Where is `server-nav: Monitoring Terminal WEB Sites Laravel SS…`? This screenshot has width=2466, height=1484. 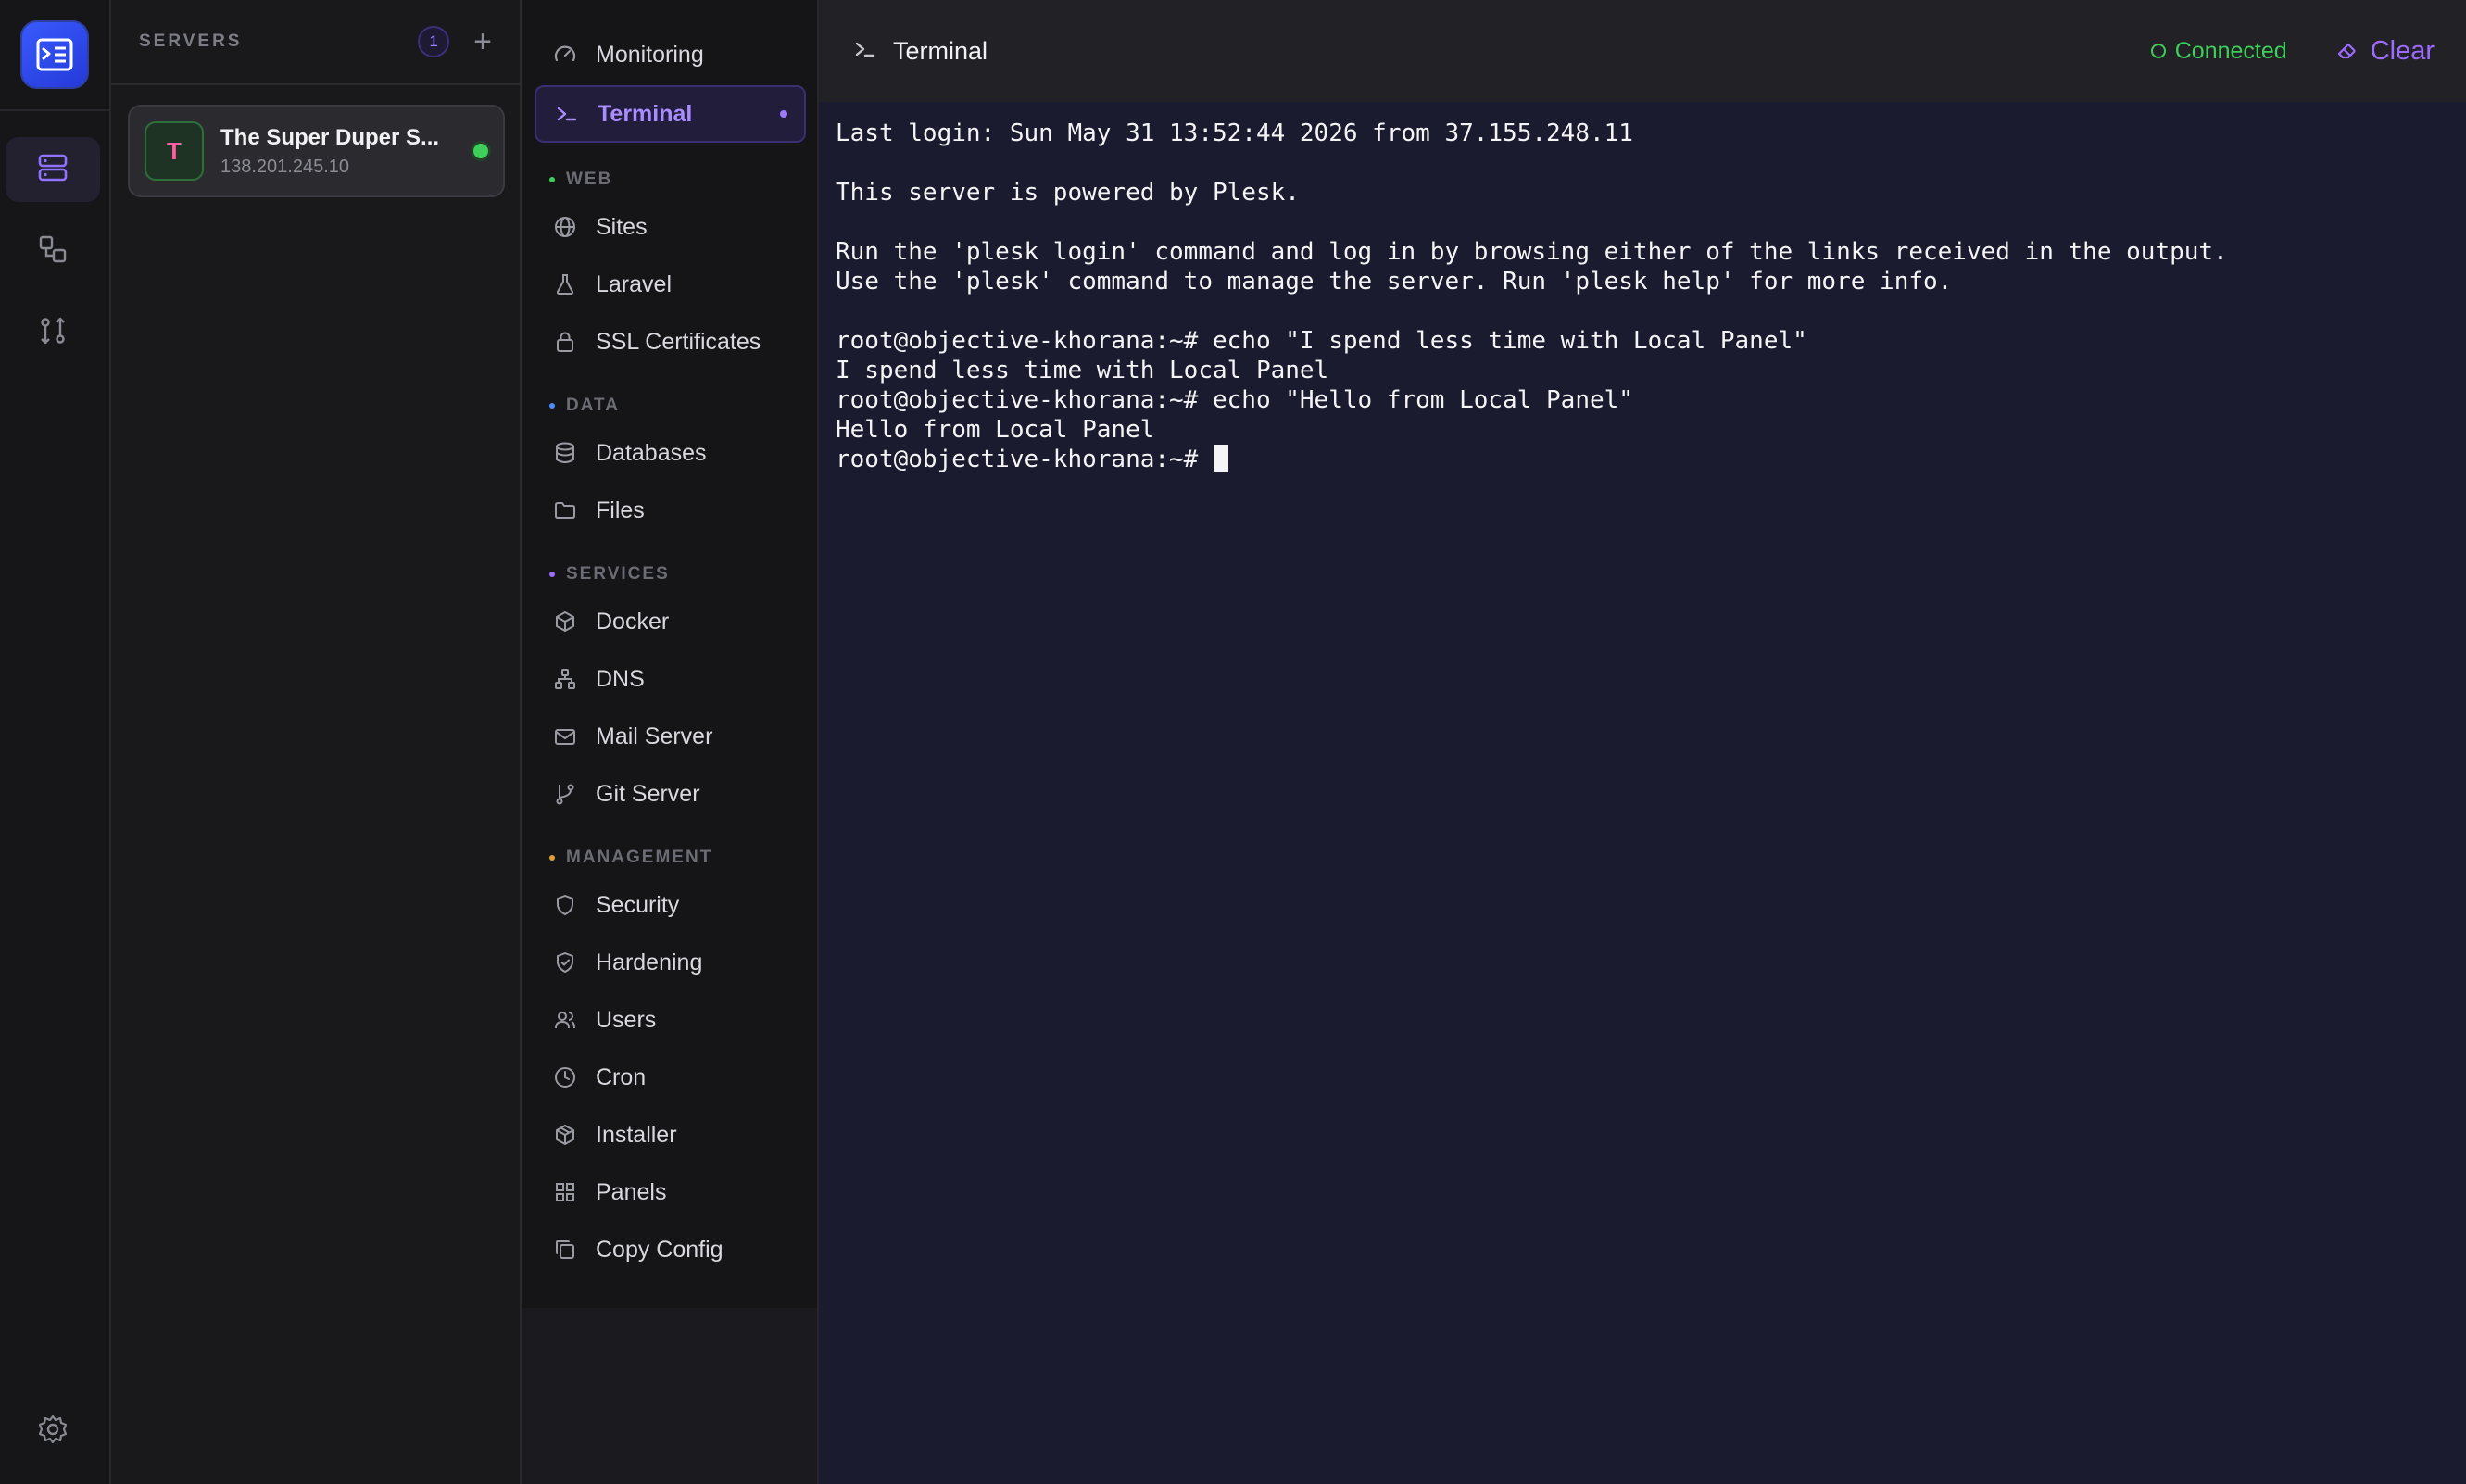 server-nav: Monitoring Terminal WEB Sites Laravel SS… is located at coordinates (670, 654).